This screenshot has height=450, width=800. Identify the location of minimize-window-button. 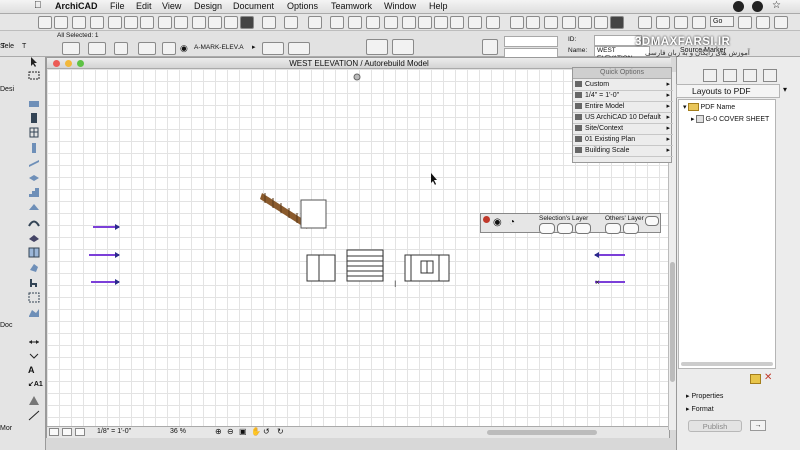
(68, 63).